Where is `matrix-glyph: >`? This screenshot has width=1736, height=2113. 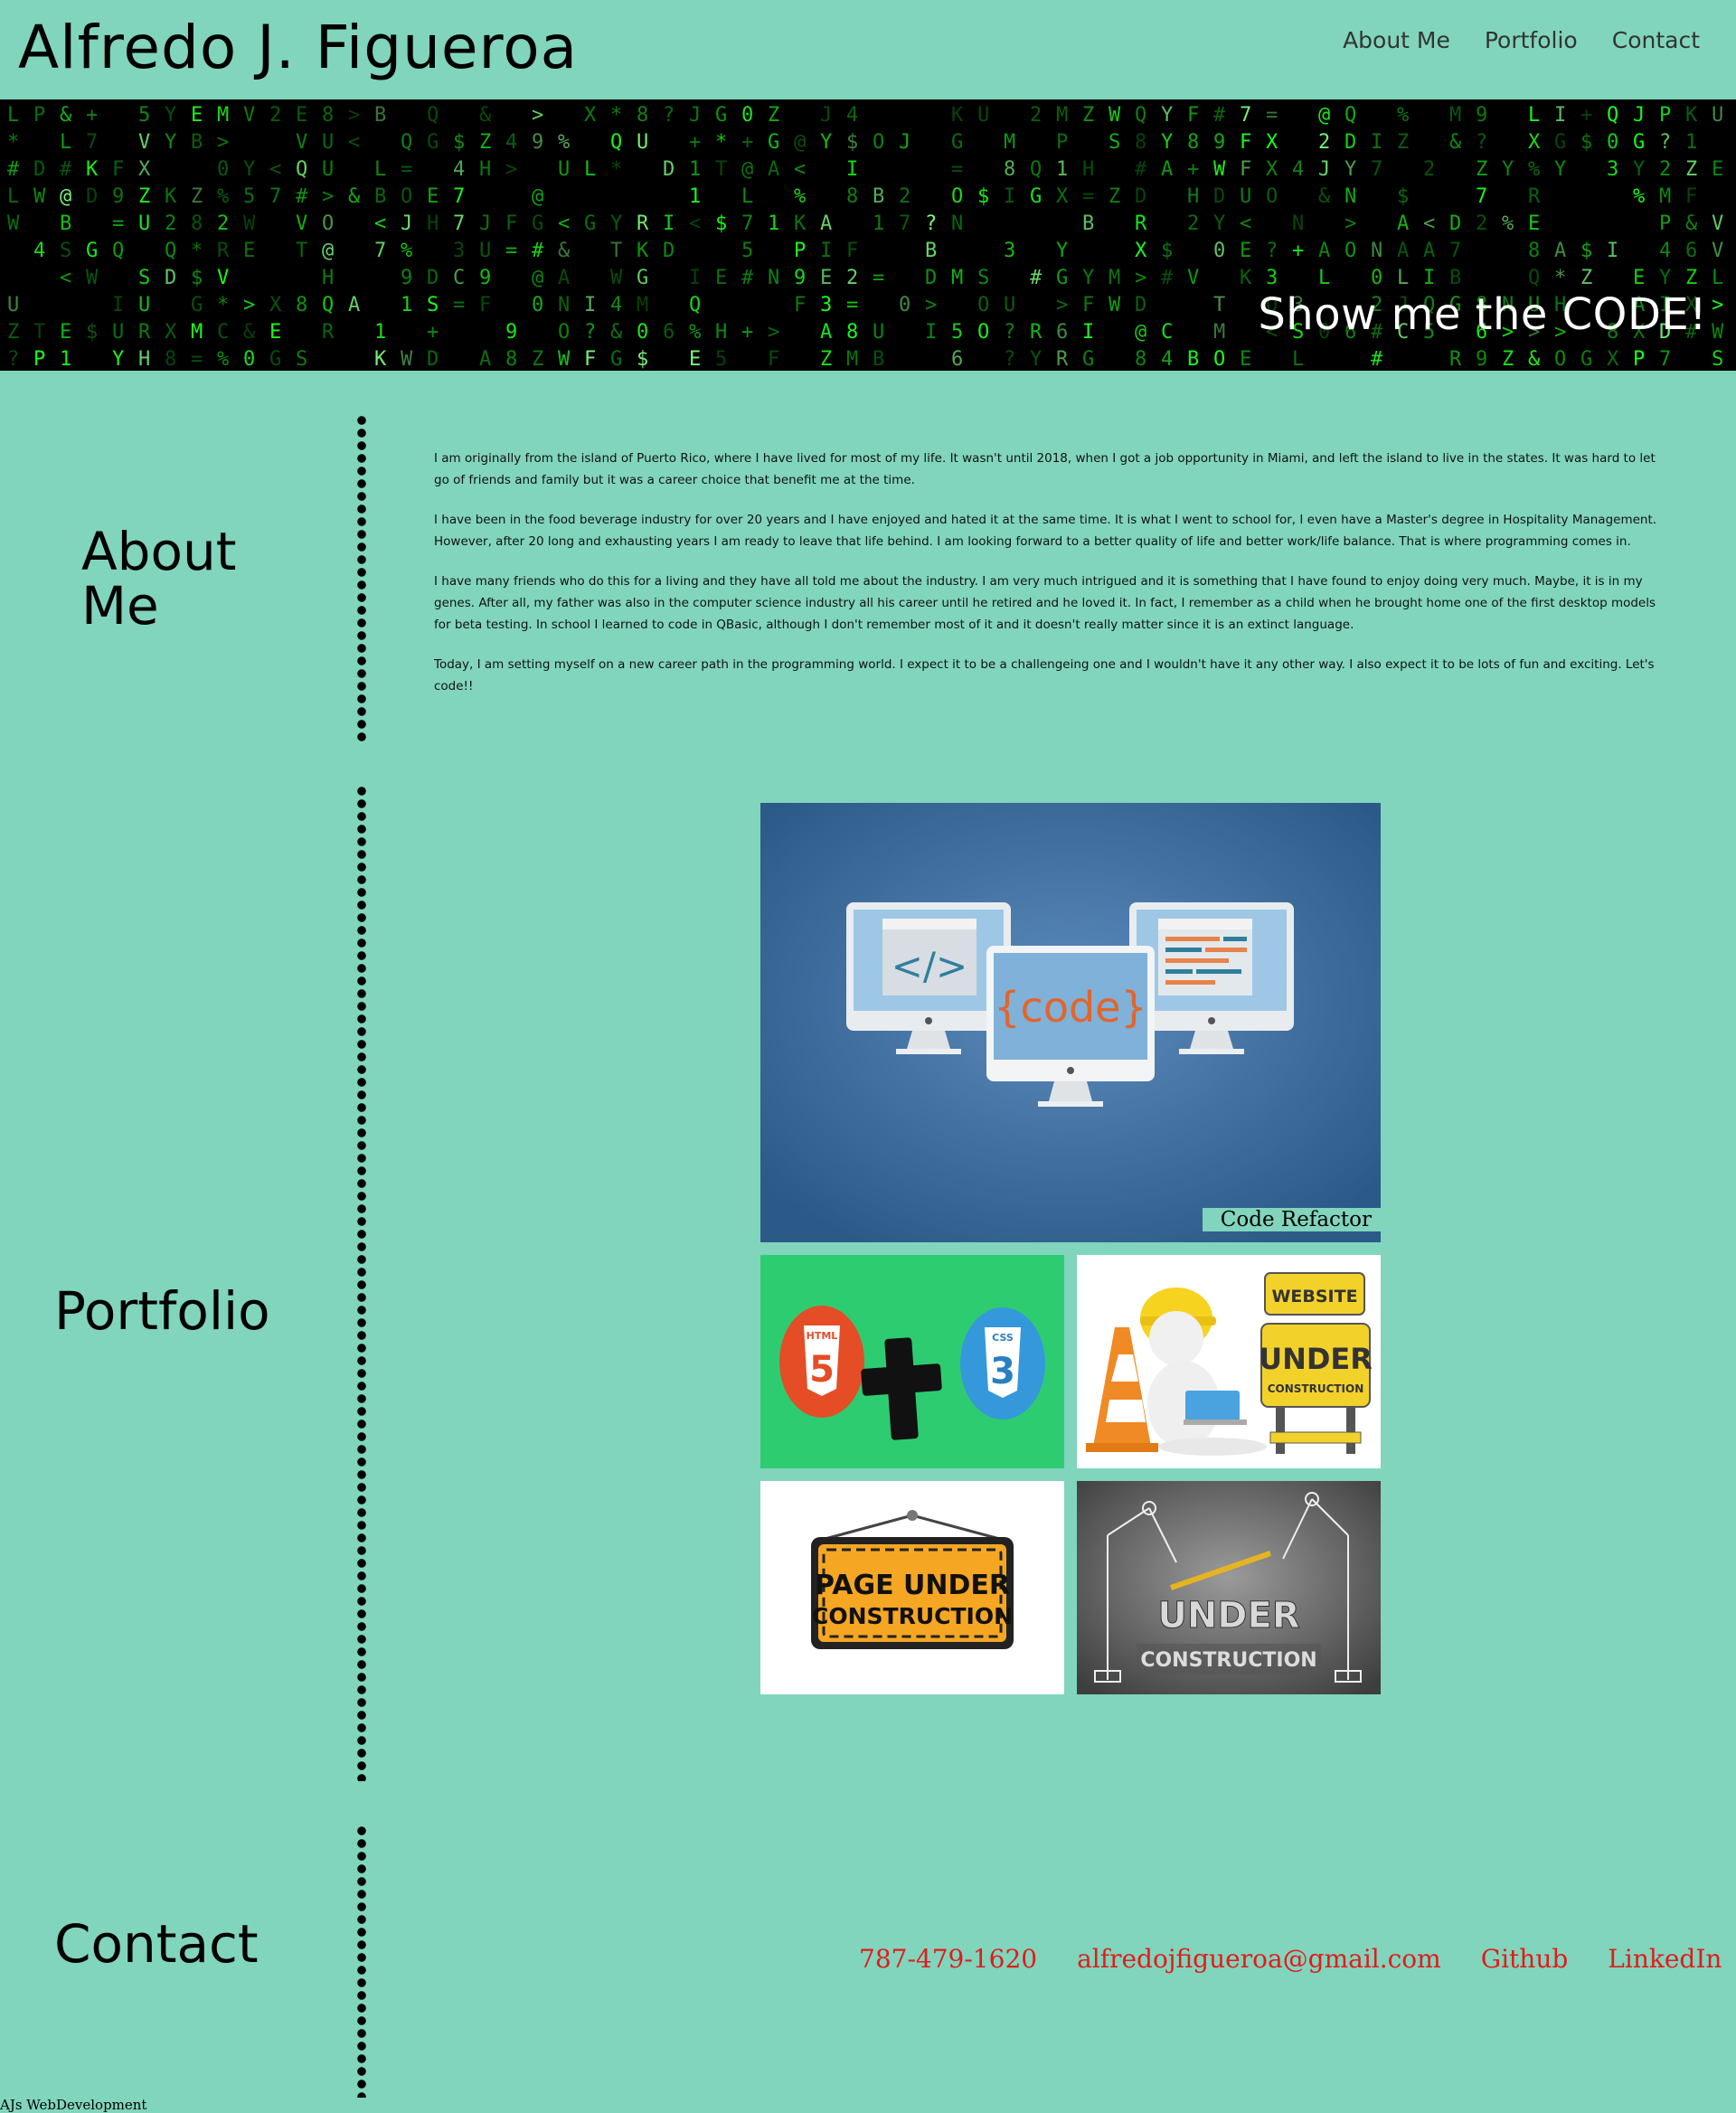 matrix-glyph: > is located at coordinates (223, 142).